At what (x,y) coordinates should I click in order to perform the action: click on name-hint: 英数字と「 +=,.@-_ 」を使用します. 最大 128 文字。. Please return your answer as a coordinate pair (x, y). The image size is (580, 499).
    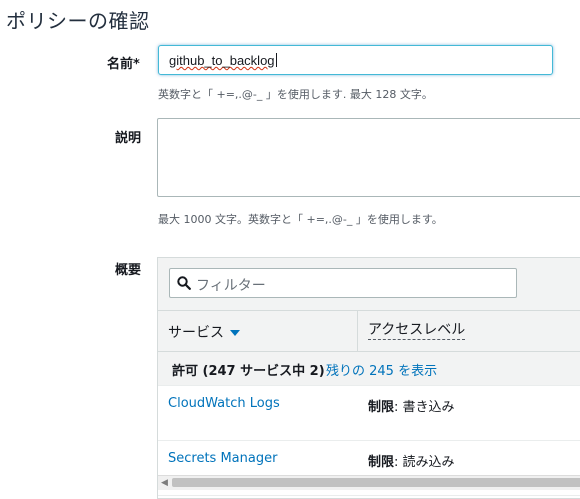
    Looking at the image, I should click on (295, 94).